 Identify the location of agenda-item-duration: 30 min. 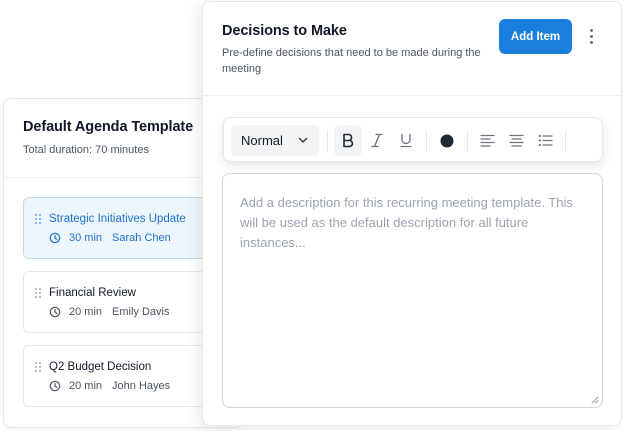
(86, 238).